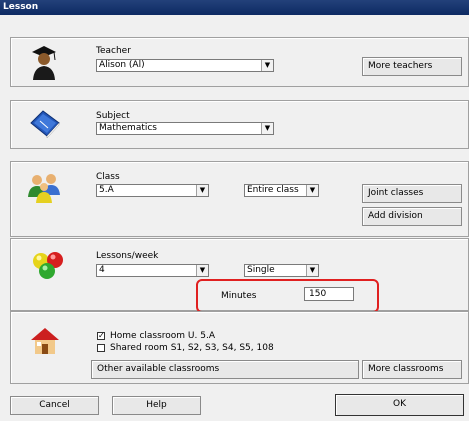  I want to click on home-classroom-label: Home classroom U. 5.A, so click(162, 336).